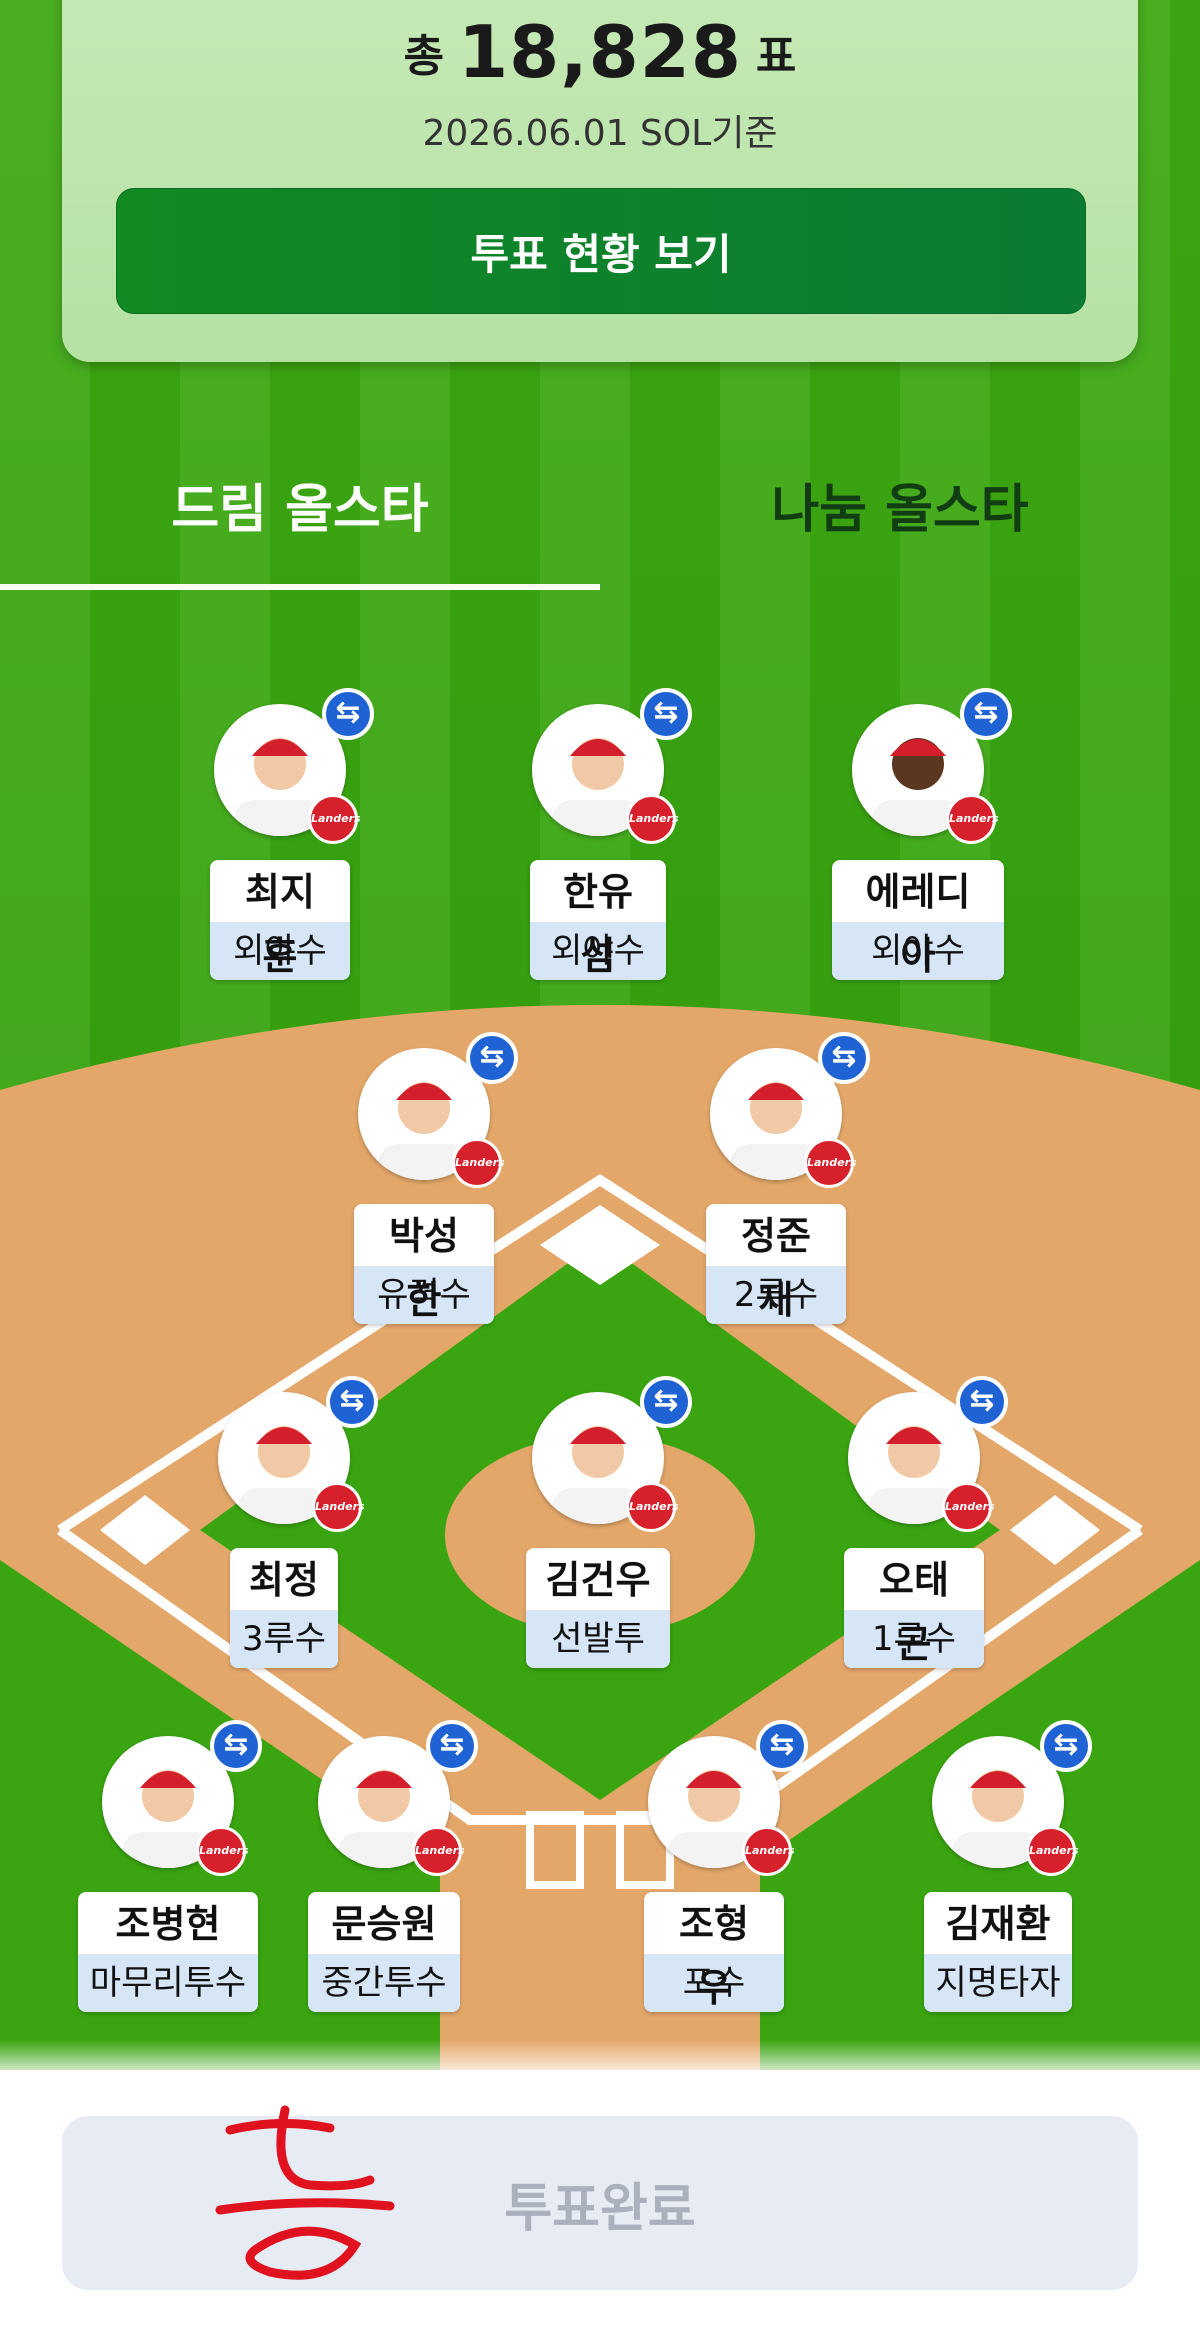 The image size is (1200, 2339). Describe the element at coordinates (284, 1608) in the screenshot. I see `player-label: 최정 3루수` at that location.